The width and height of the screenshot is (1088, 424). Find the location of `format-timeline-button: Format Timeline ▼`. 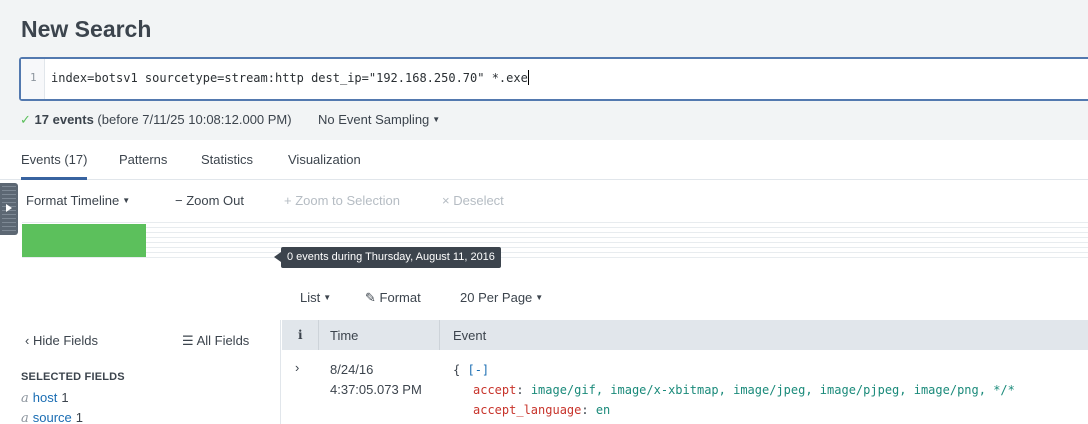

format-timeline-button: Format Timeline ▼ is located at coordinates (78, 200).